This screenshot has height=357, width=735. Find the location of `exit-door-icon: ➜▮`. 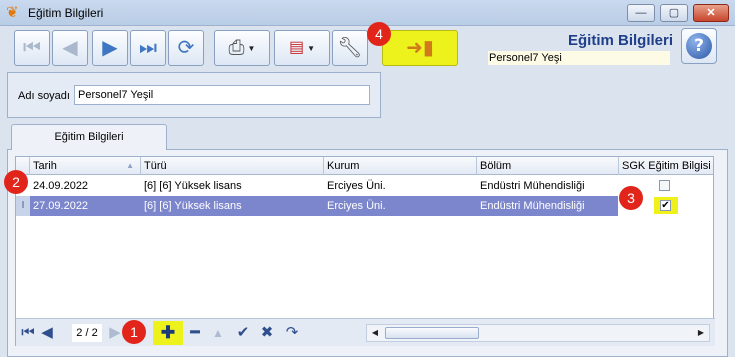

exit-door-icon: ➜▮ is located at coordinates (420, 48).